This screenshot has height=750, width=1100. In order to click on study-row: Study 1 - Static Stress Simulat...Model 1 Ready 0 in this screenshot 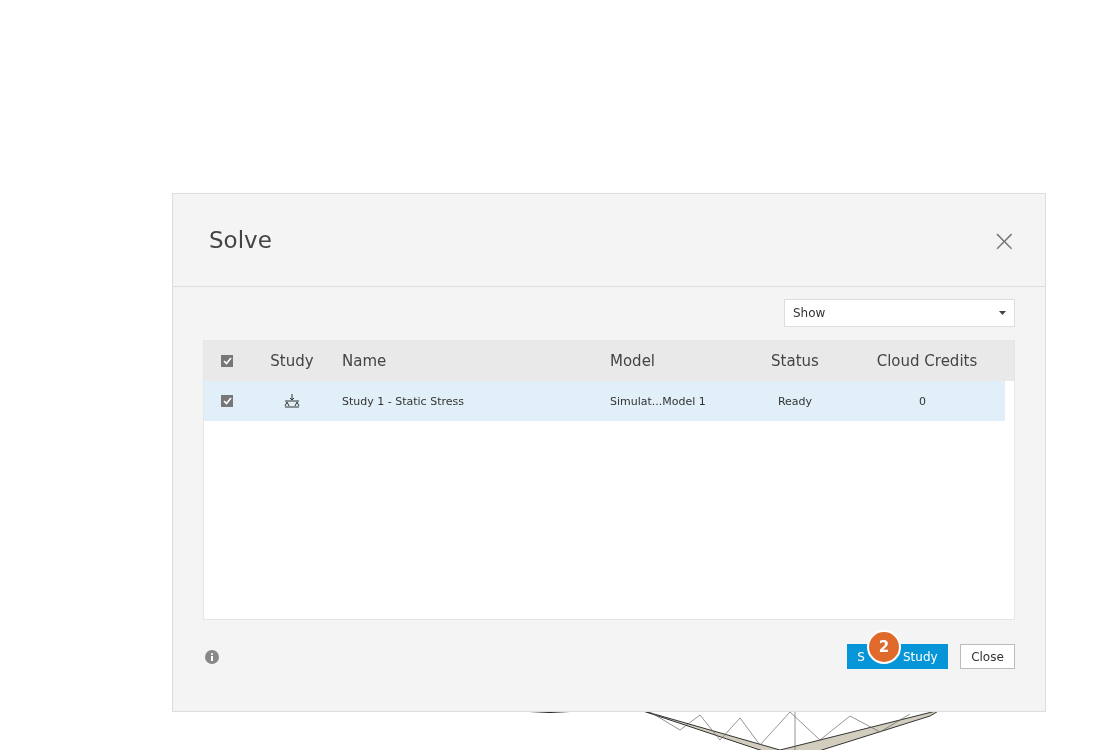, I will do `click(604, 401)`.